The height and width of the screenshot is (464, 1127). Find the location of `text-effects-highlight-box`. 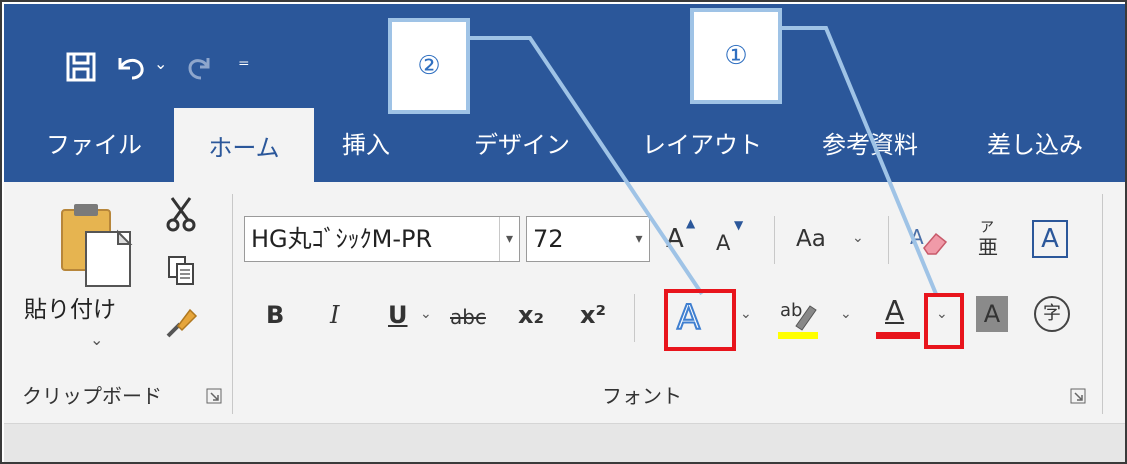

text-effects-highlight-box is located at coordinates (700, 320).